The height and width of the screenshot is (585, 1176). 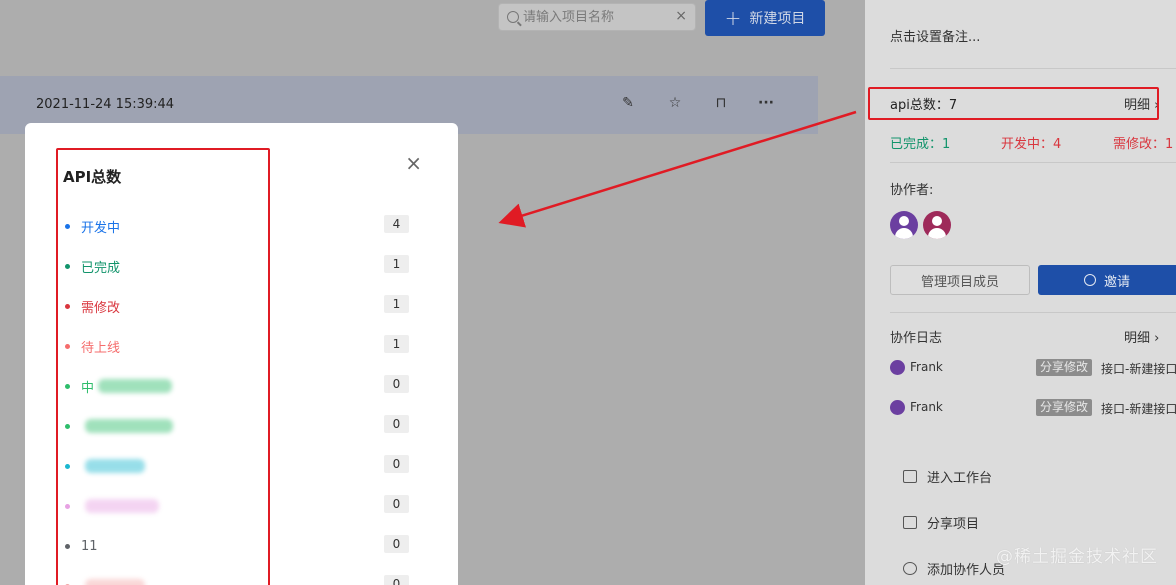 What do you see at coordinates (240, 266) in the screenshot?
I see `status-item: 已完成 1` at bounding box center [240, 266].